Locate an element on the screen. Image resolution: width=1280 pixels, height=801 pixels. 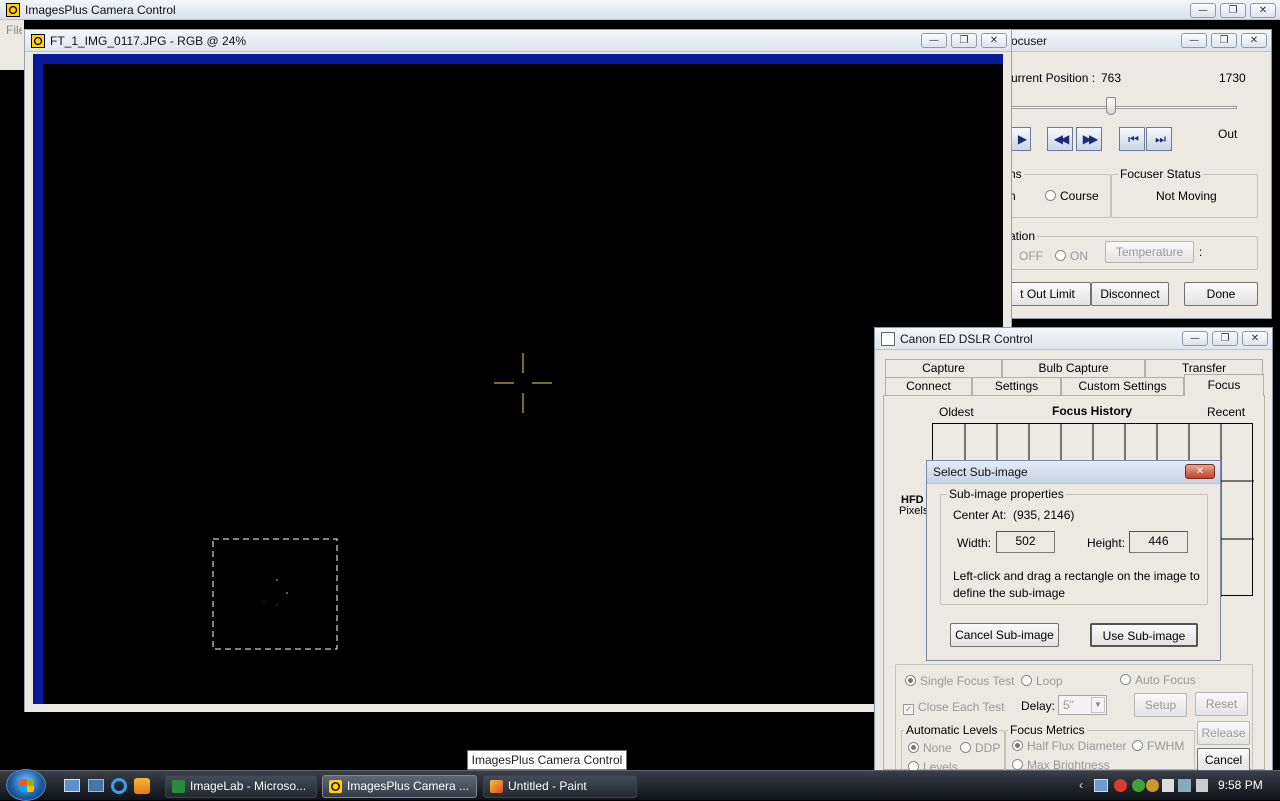
close-each-test-checkbox: ✓ Close Each Test is located at coordinates (954, 707).